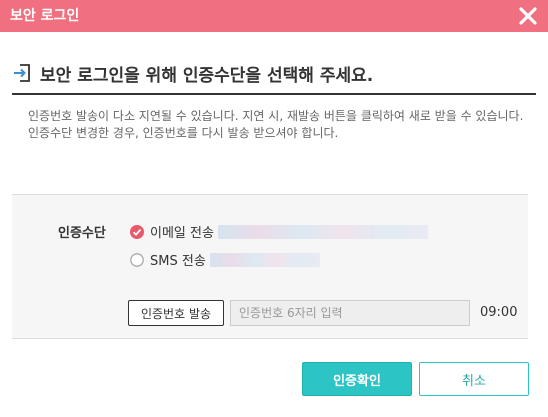 The height and width of the screenshot is (417, 548). I want to click on auth-method-label: 인증수단, so click(82, 233).